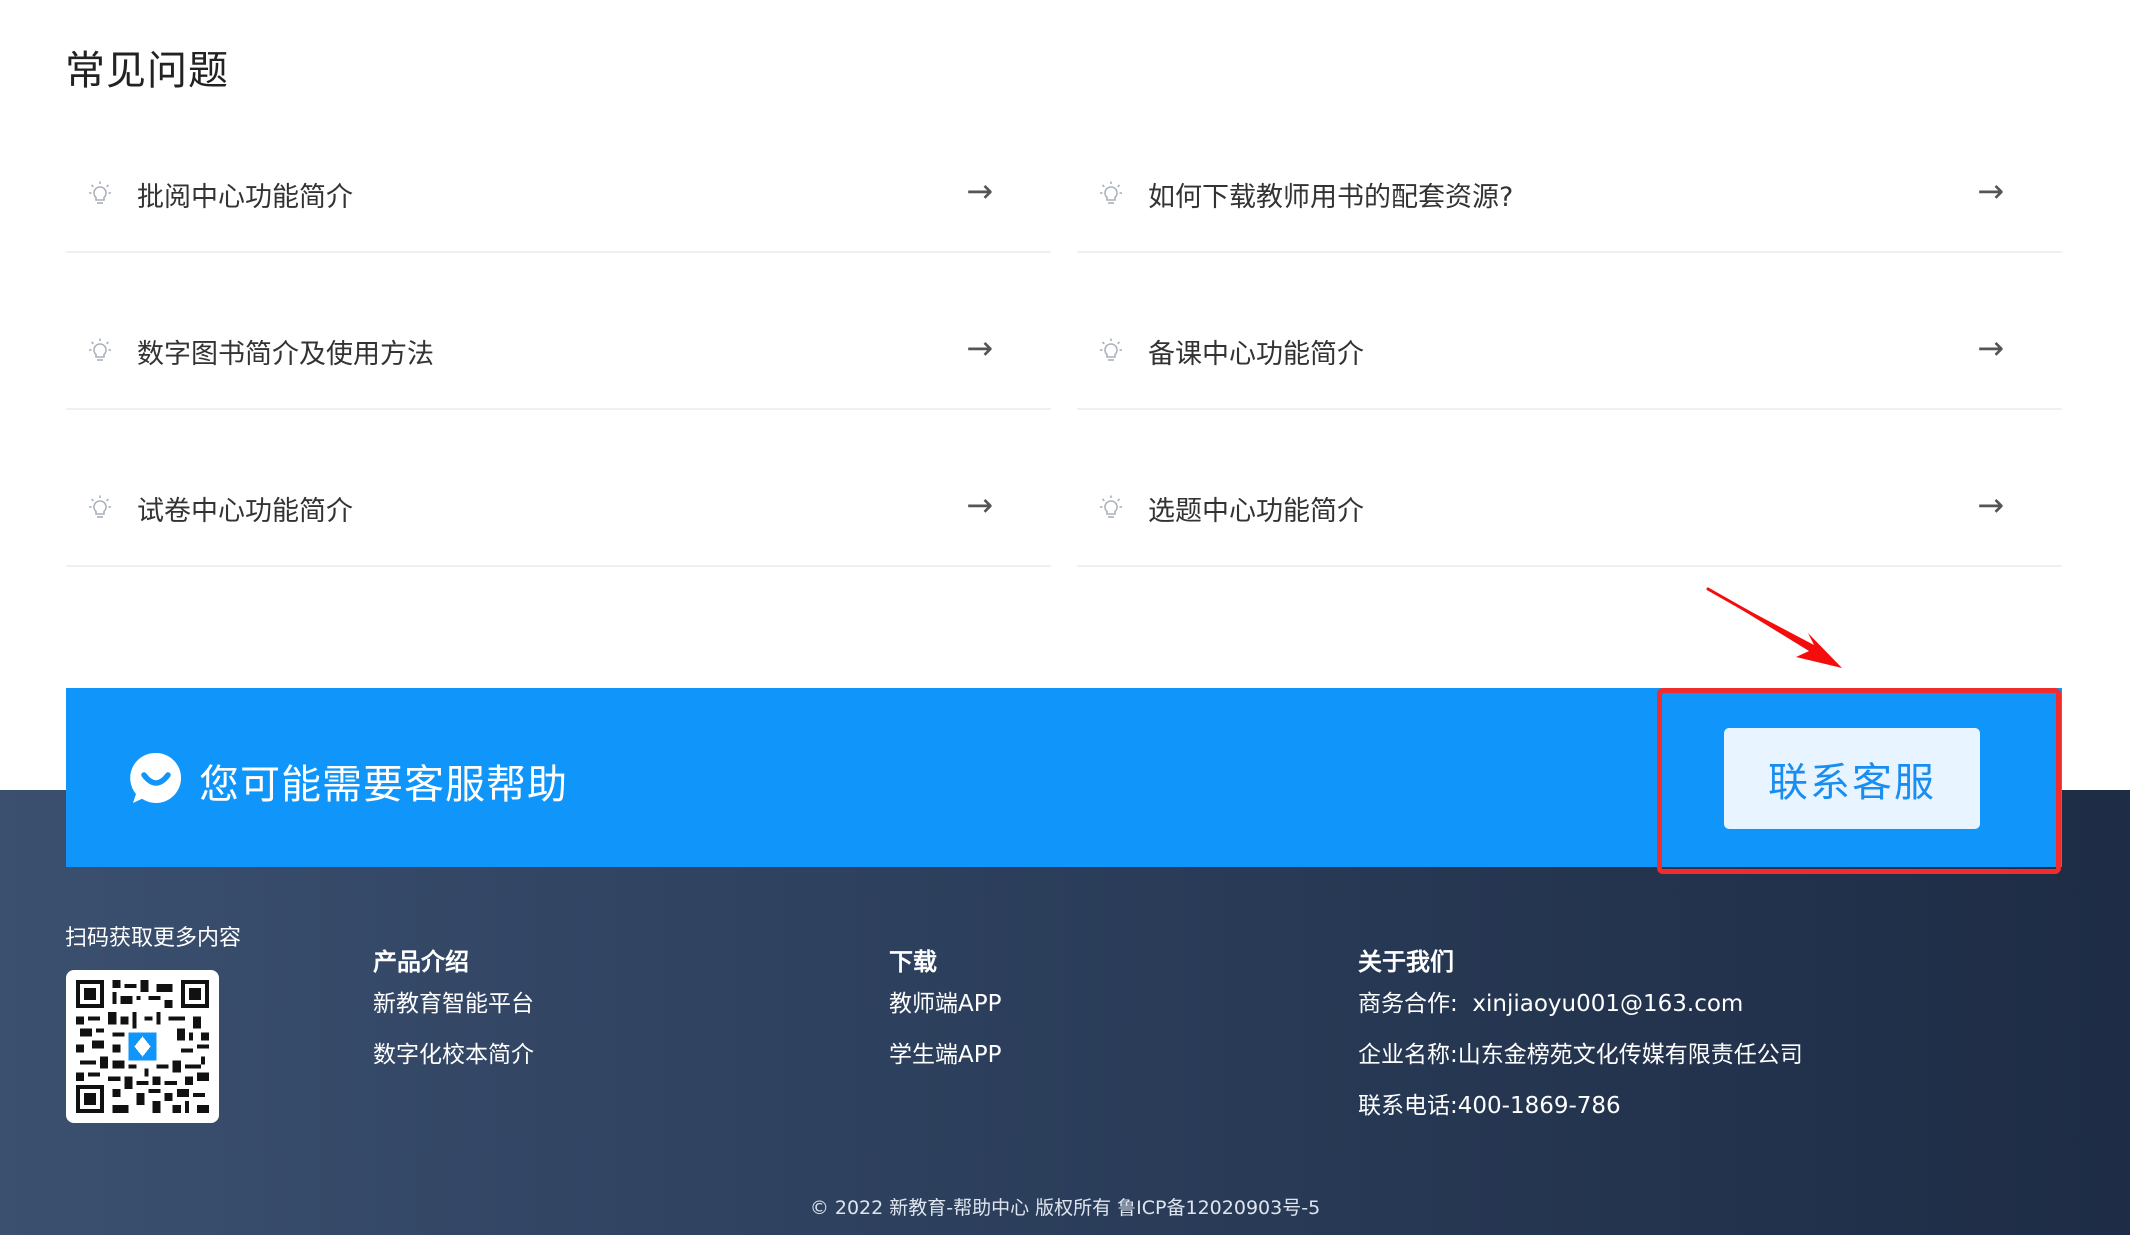 This screenshot has width=2130, height=1235. I want to click on faq-item-topic-center: 选题中心功能简介 →, so click(1569, 509).